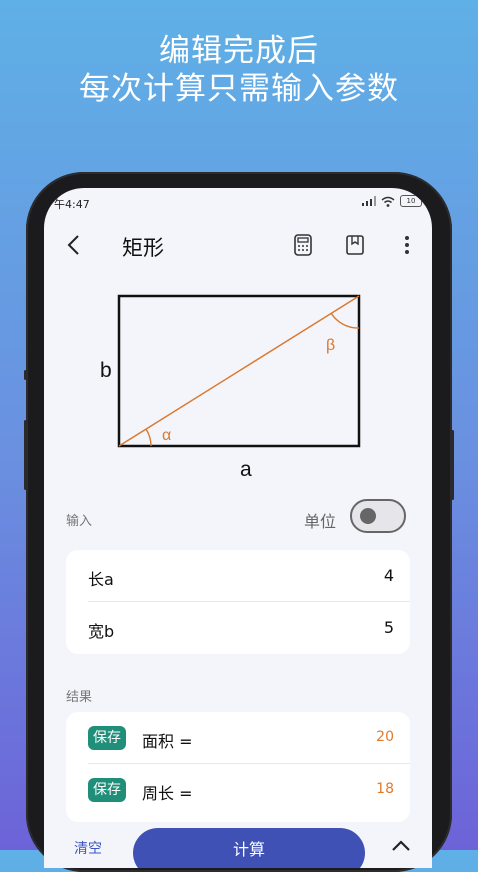 Image resolution: width=478 pixels, height=872 pixels. I want to click on label-a: a, so click(246, 468).